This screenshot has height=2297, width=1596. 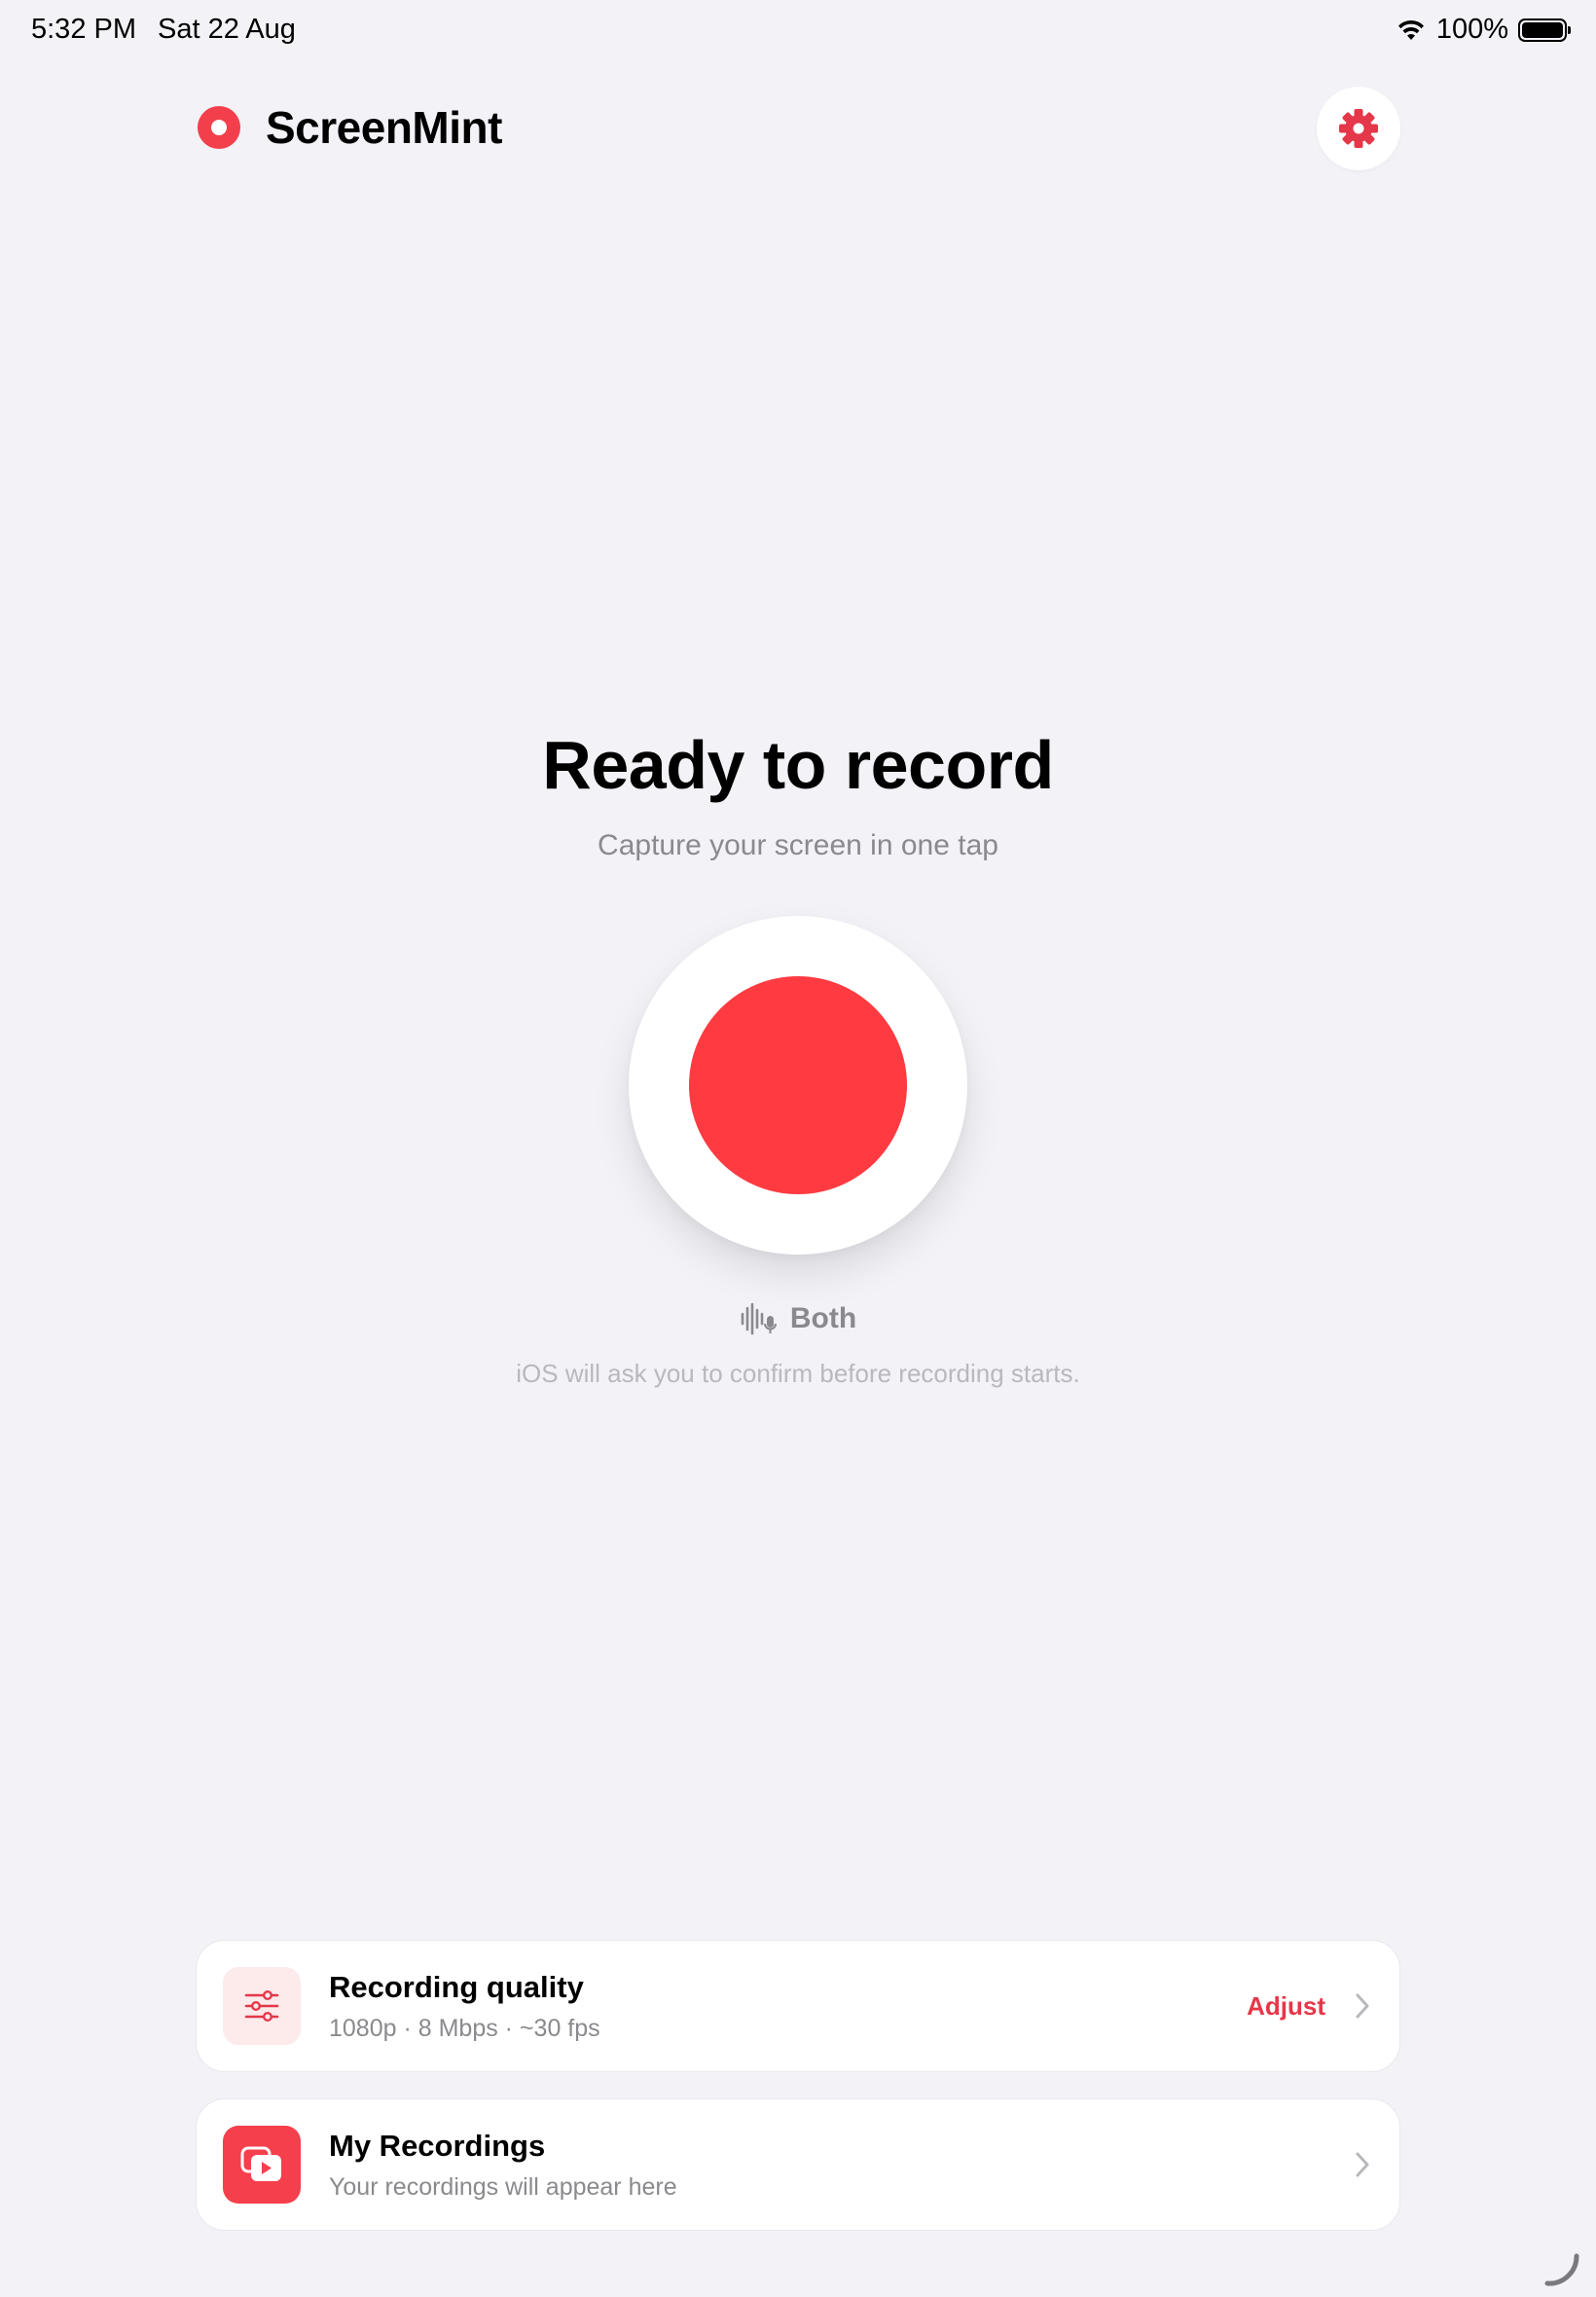 I want to click on quality-title: Recording quality, so click(x=456, y=1986).